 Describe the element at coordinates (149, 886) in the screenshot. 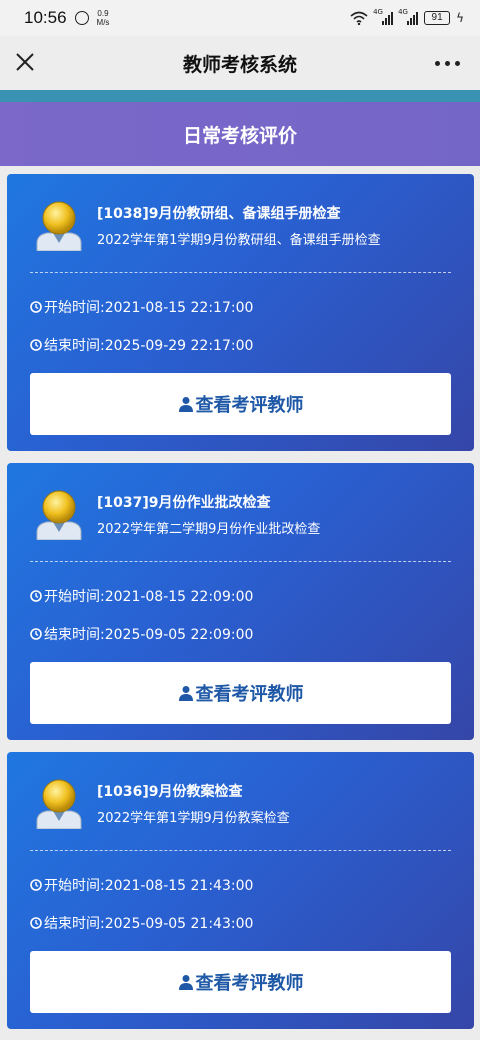

I see `start-time: 开始时间:2021-08-15 21:43:00` at that location.